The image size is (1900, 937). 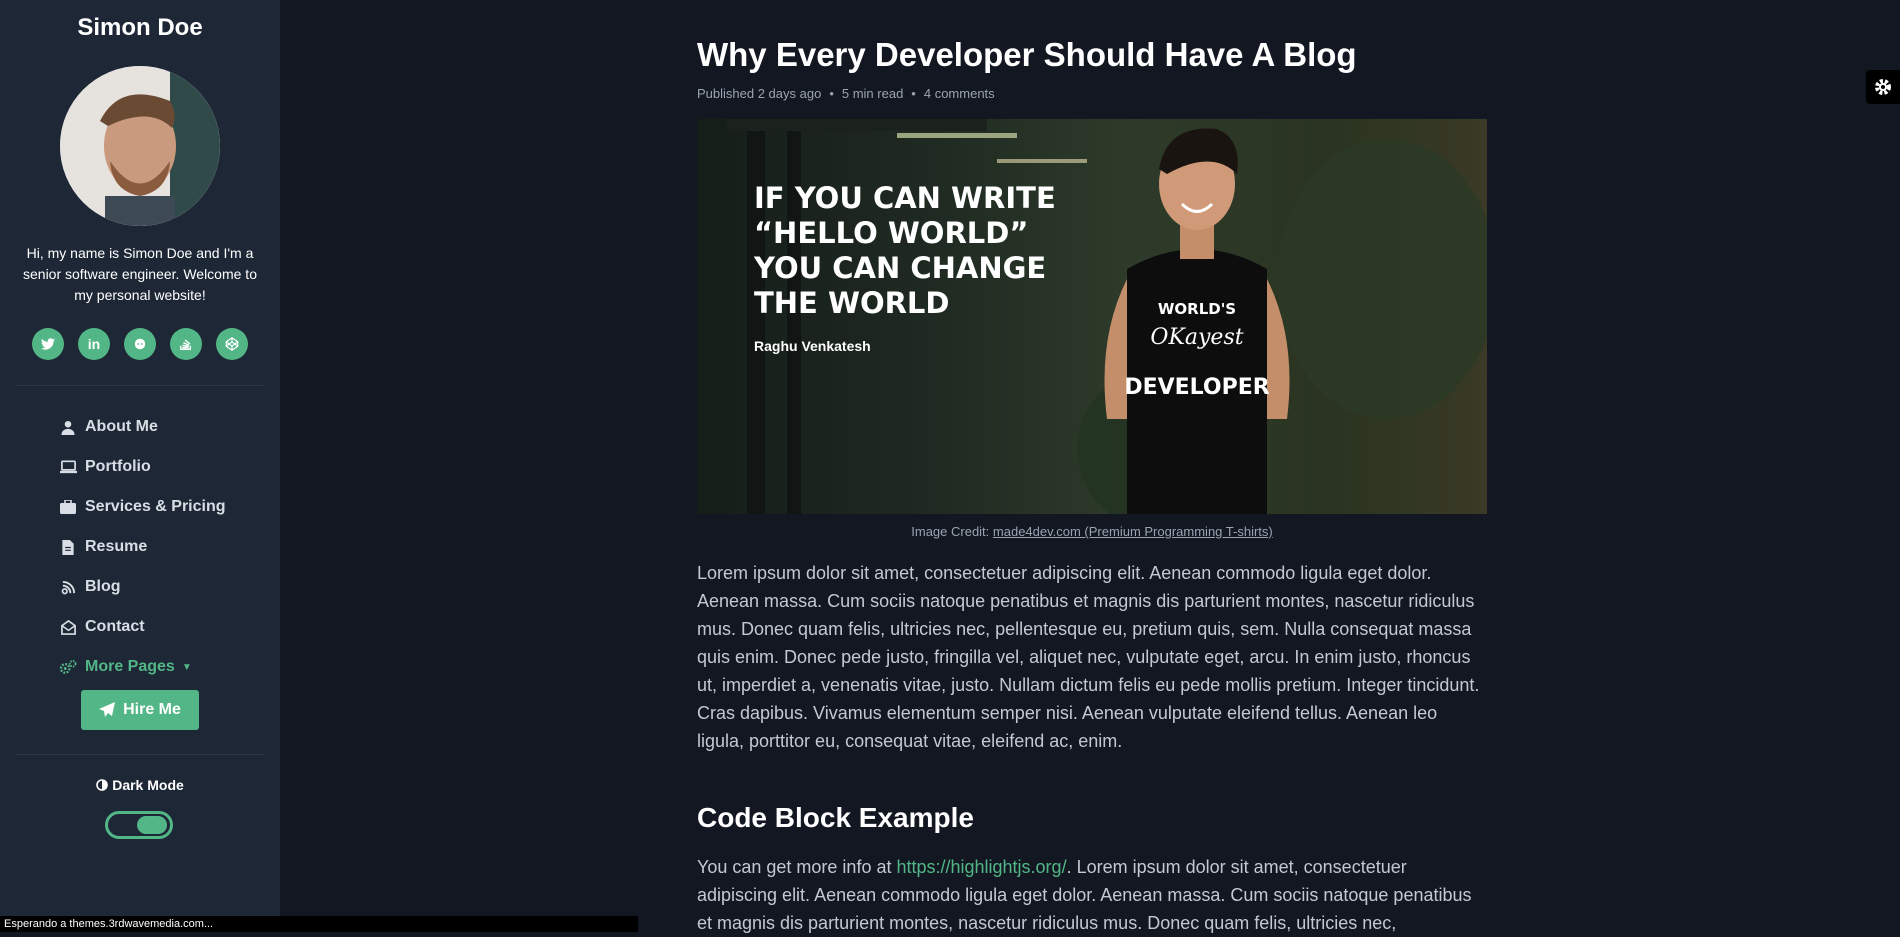 I want to click on nav-label: Resume, so click(x=116, y=546).